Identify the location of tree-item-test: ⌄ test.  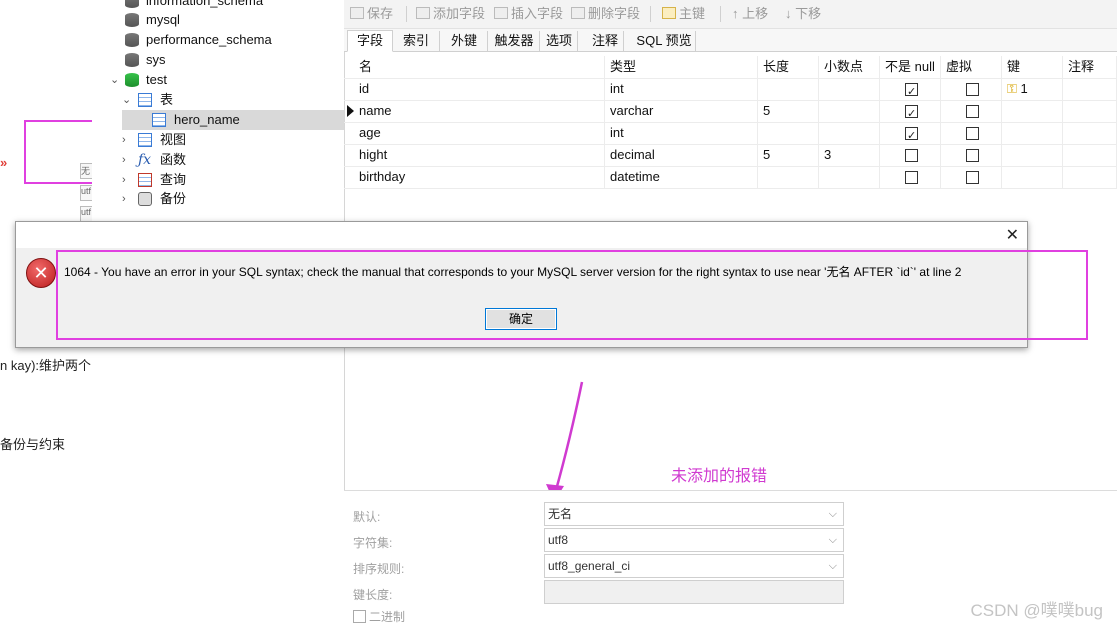
(224, 80).